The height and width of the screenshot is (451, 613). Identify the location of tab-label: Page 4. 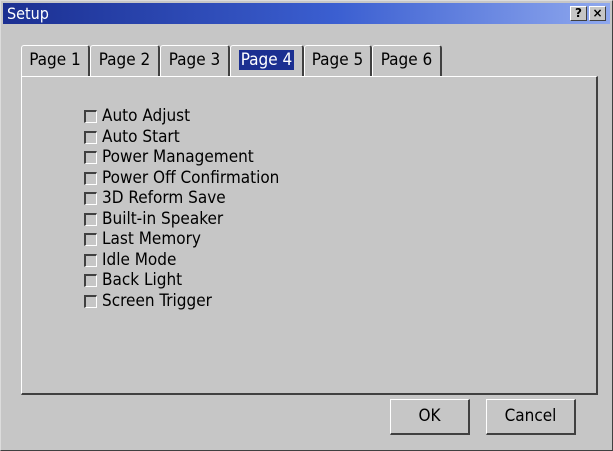
(266, 60).